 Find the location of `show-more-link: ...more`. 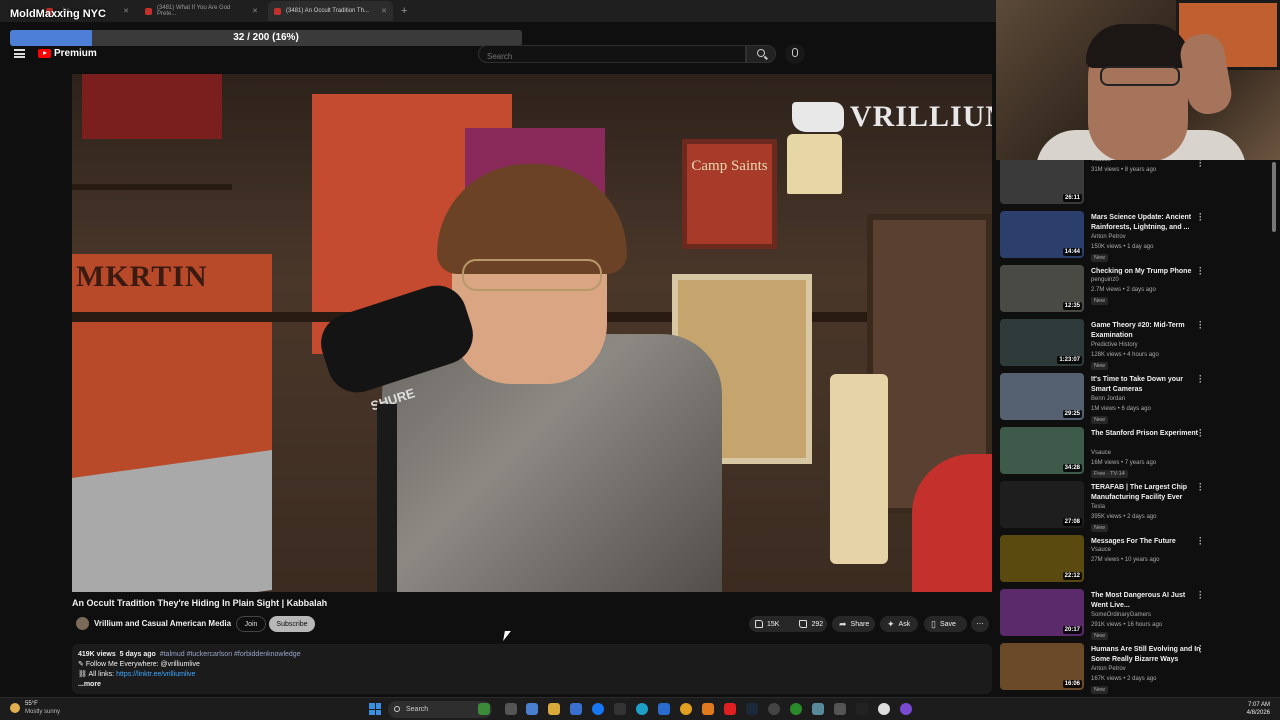

show-more-link: ...more is located at coordinates (532, 685).